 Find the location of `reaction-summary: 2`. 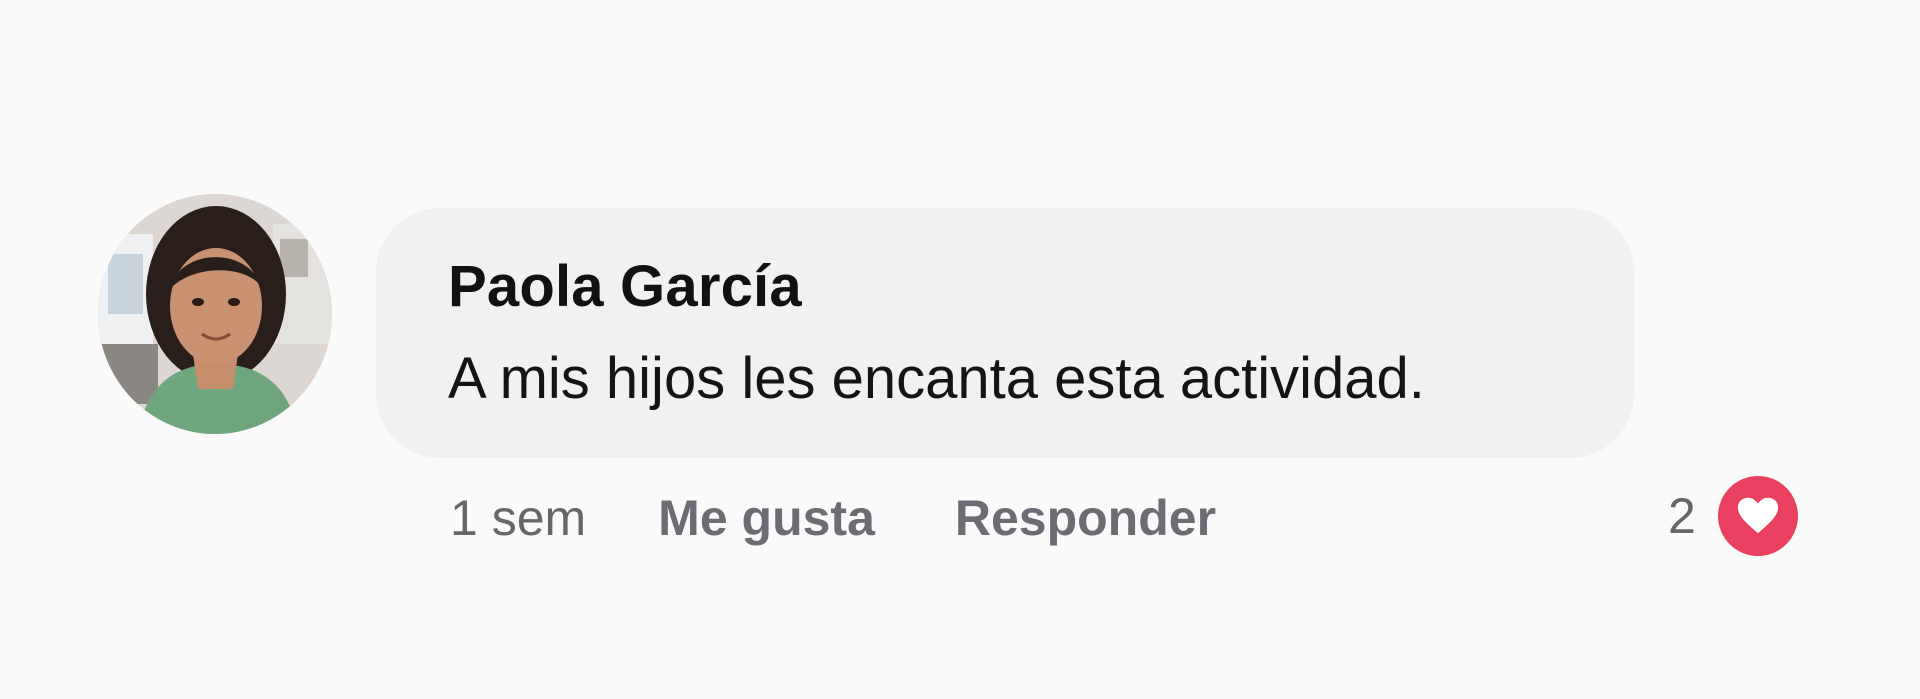

reaction-summary: 2 is located at coordinates (1733, 516).